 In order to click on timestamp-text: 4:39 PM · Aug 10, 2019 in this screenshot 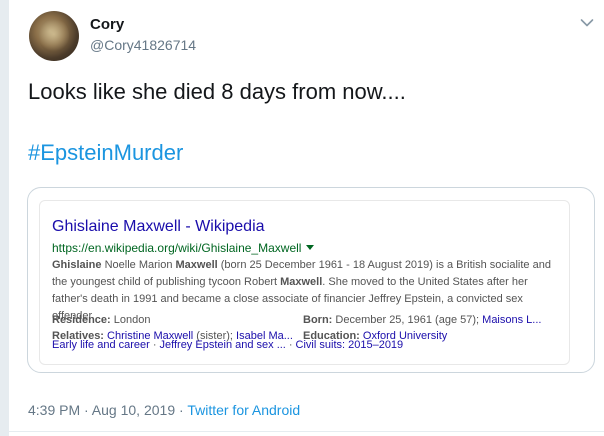, I will do `click(101, 410)`.